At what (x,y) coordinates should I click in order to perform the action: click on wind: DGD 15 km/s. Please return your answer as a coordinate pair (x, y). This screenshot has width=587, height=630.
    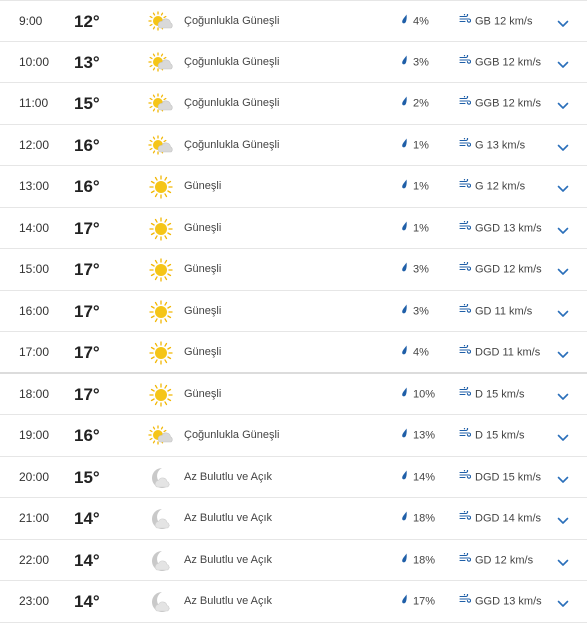
    Looking at the image, I should click on (500, 477).